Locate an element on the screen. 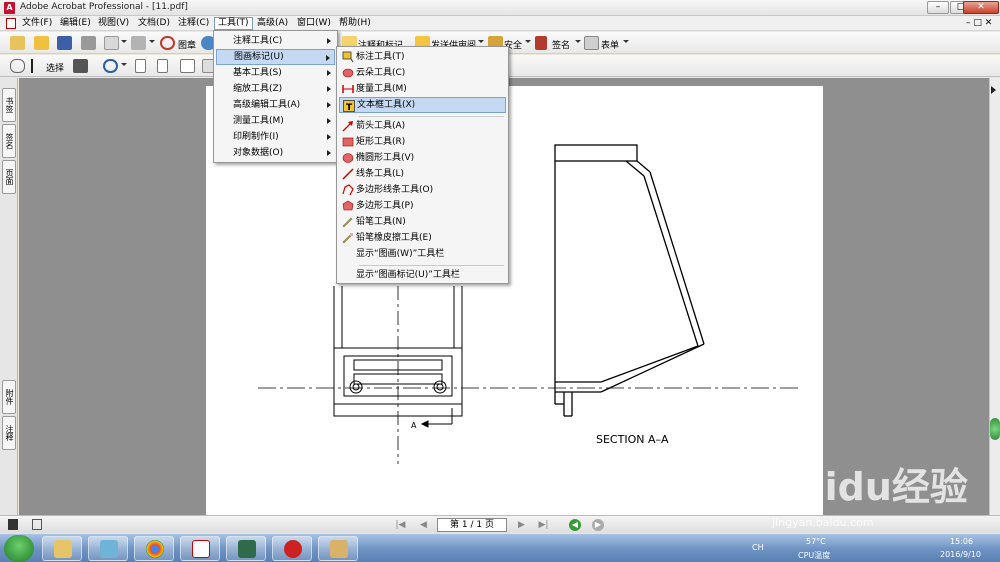 The height and width of the screenshot is (562, 1000). taskbar-explorer is located at coordinates (62, 548).